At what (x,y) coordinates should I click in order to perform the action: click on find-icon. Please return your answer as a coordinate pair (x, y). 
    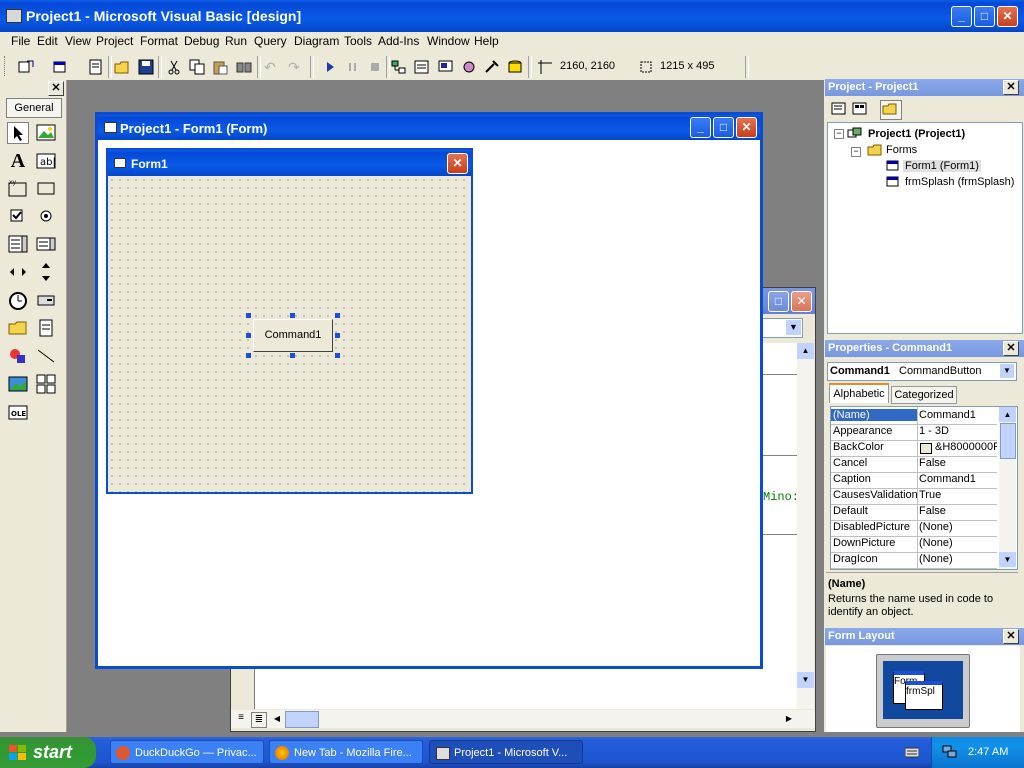
    Looking at the image, I should click on (244, 67).